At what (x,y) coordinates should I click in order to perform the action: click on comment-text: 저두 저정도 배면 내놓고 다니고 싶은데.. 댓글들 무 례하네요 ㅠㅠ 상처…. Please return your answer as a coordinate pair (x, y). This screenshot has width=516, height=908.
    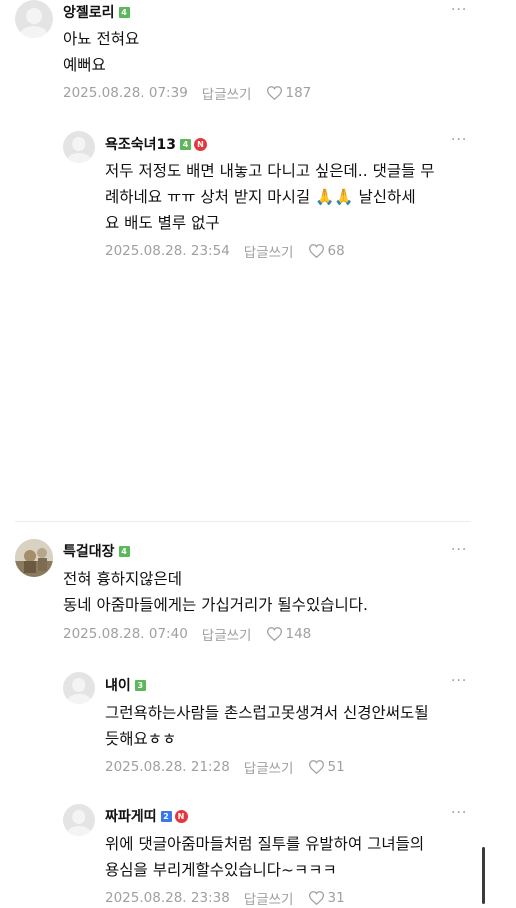
    Looking at the image, I should click on (270, 197).